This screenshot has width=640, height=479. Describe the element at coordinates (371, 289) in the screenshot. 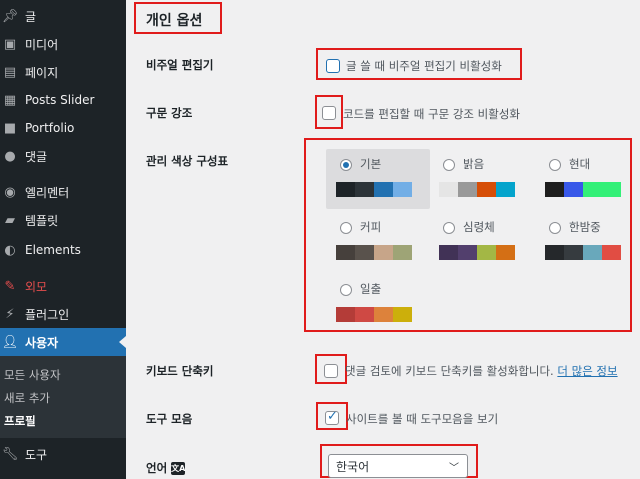

I see `scheme-name: 일출` at that location.